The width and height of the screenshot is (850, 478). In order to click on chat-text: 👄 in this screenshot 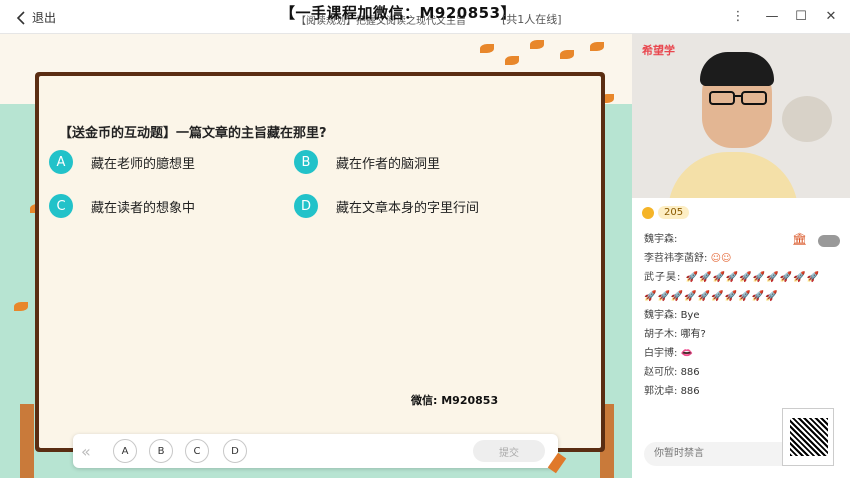, I will do `click(687, 353)`.